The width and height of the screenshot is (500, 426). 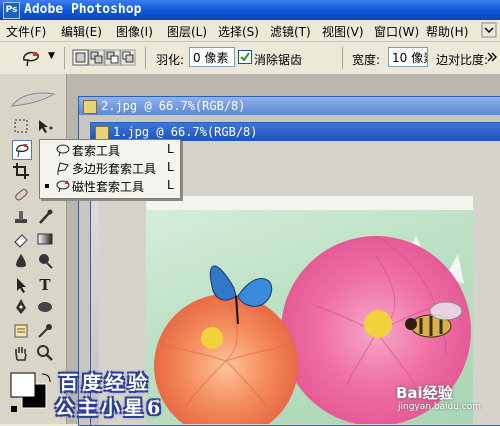 I want to click on lasso-tool-menu-item: 套索工具 L, so click(x=110, y=150).